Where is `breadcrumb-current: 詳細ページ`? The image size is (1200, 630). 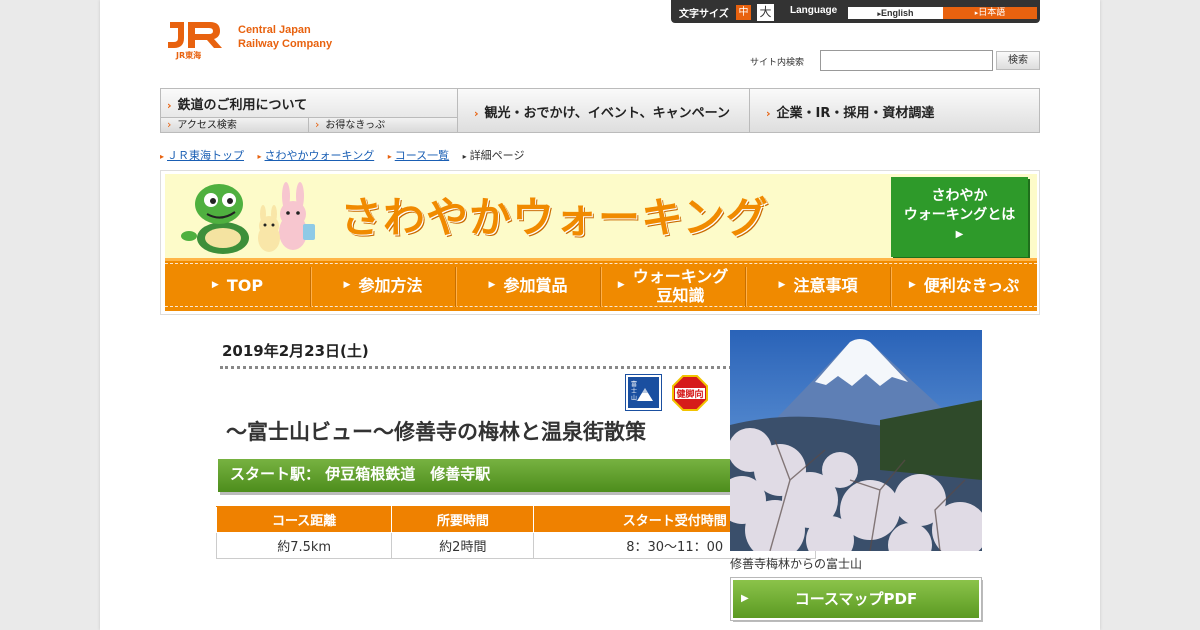
breadcrumb-current: 詳細ページ is located at coordinates (497, 155).